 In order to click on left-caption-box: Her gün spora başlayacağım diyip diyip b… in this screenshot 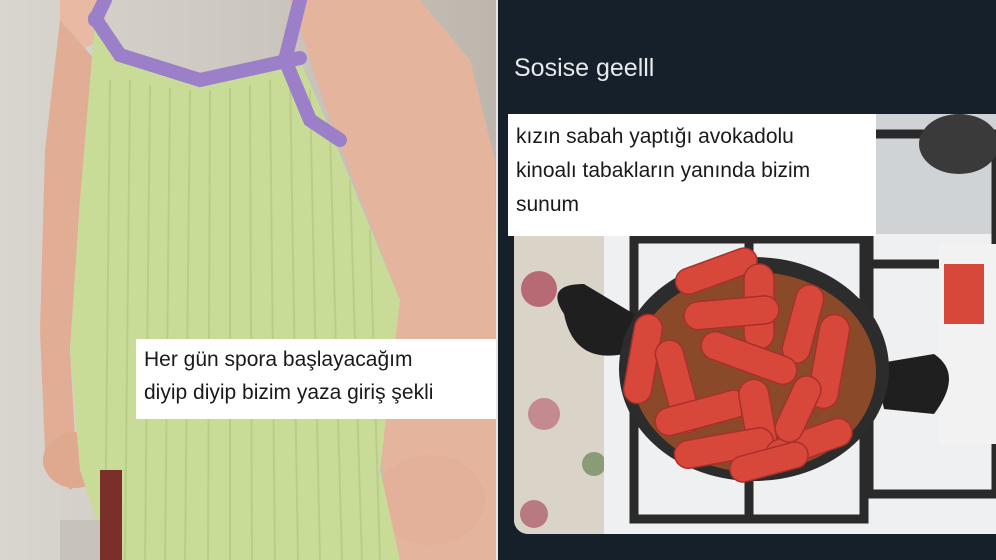, I will do `click(317, 379)`.